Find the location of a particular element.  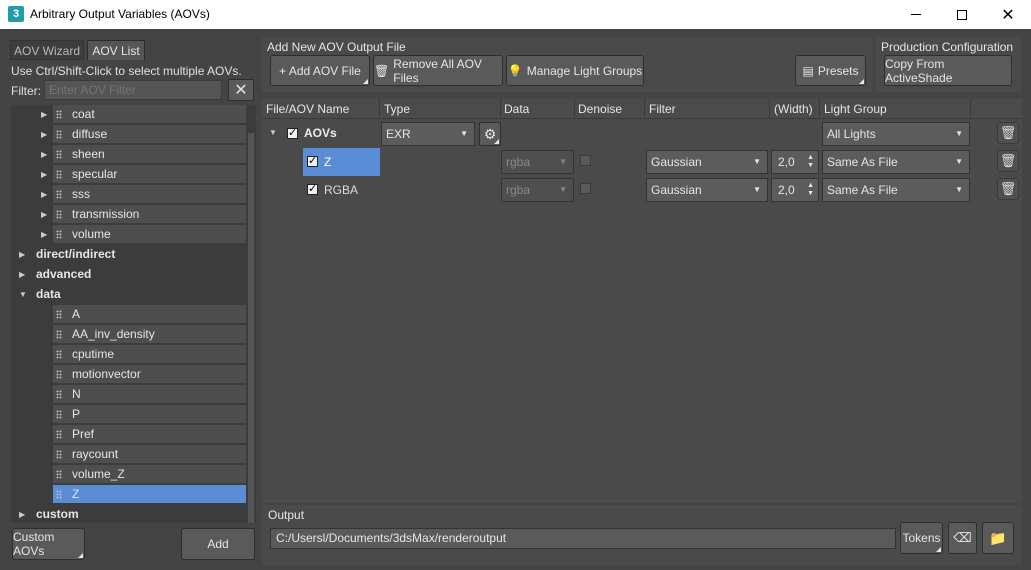

collapse-arrow-icon: ▼ is located at coordinates (273, 132).